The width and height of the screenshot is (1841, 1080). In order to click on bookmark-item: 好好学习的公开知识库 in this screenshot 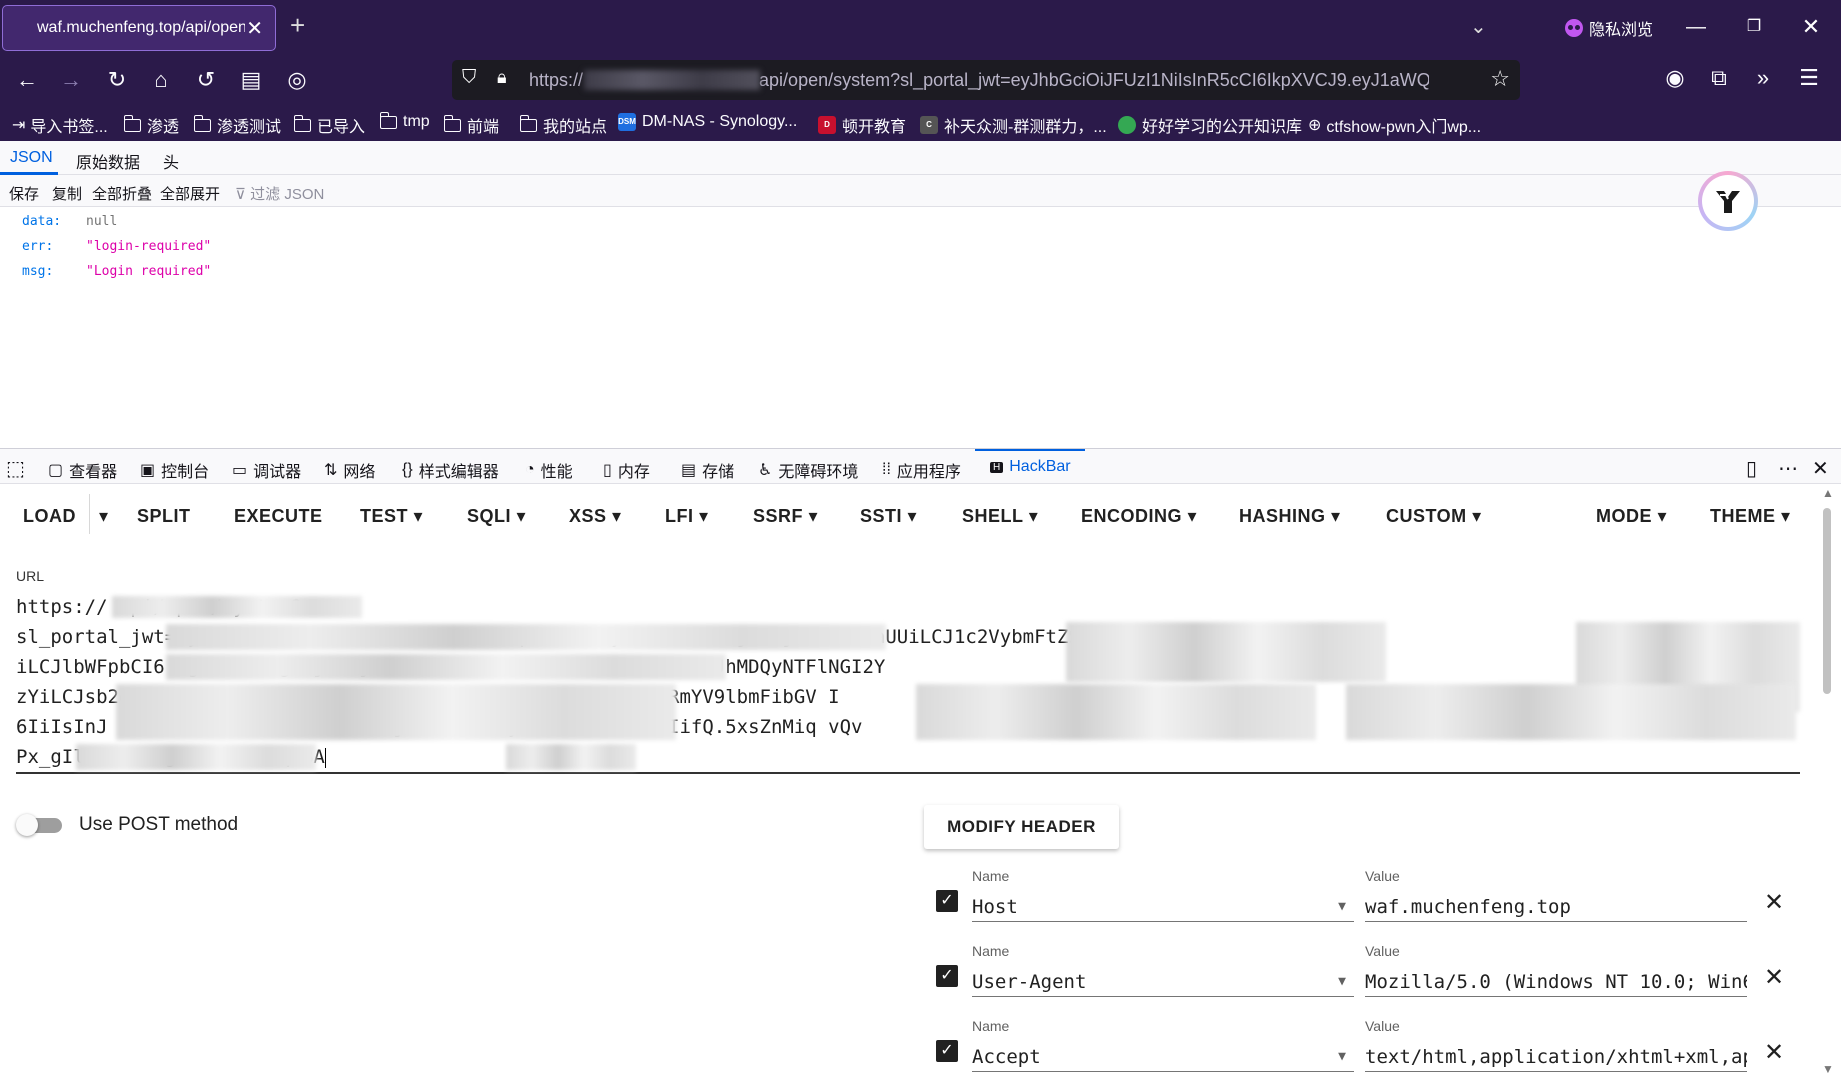, I will do `click(1210, 125)`.